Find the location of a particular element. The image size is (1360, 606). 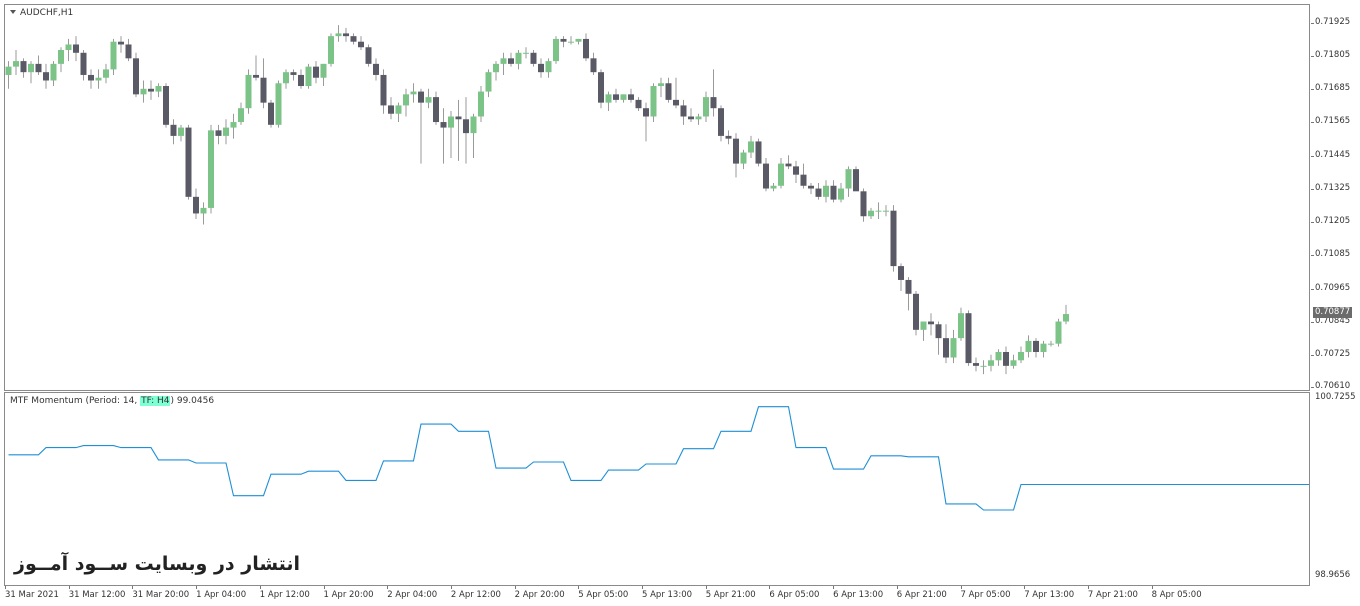

timeframe-badge: TF: H4 is located at coordinates (155, 401).